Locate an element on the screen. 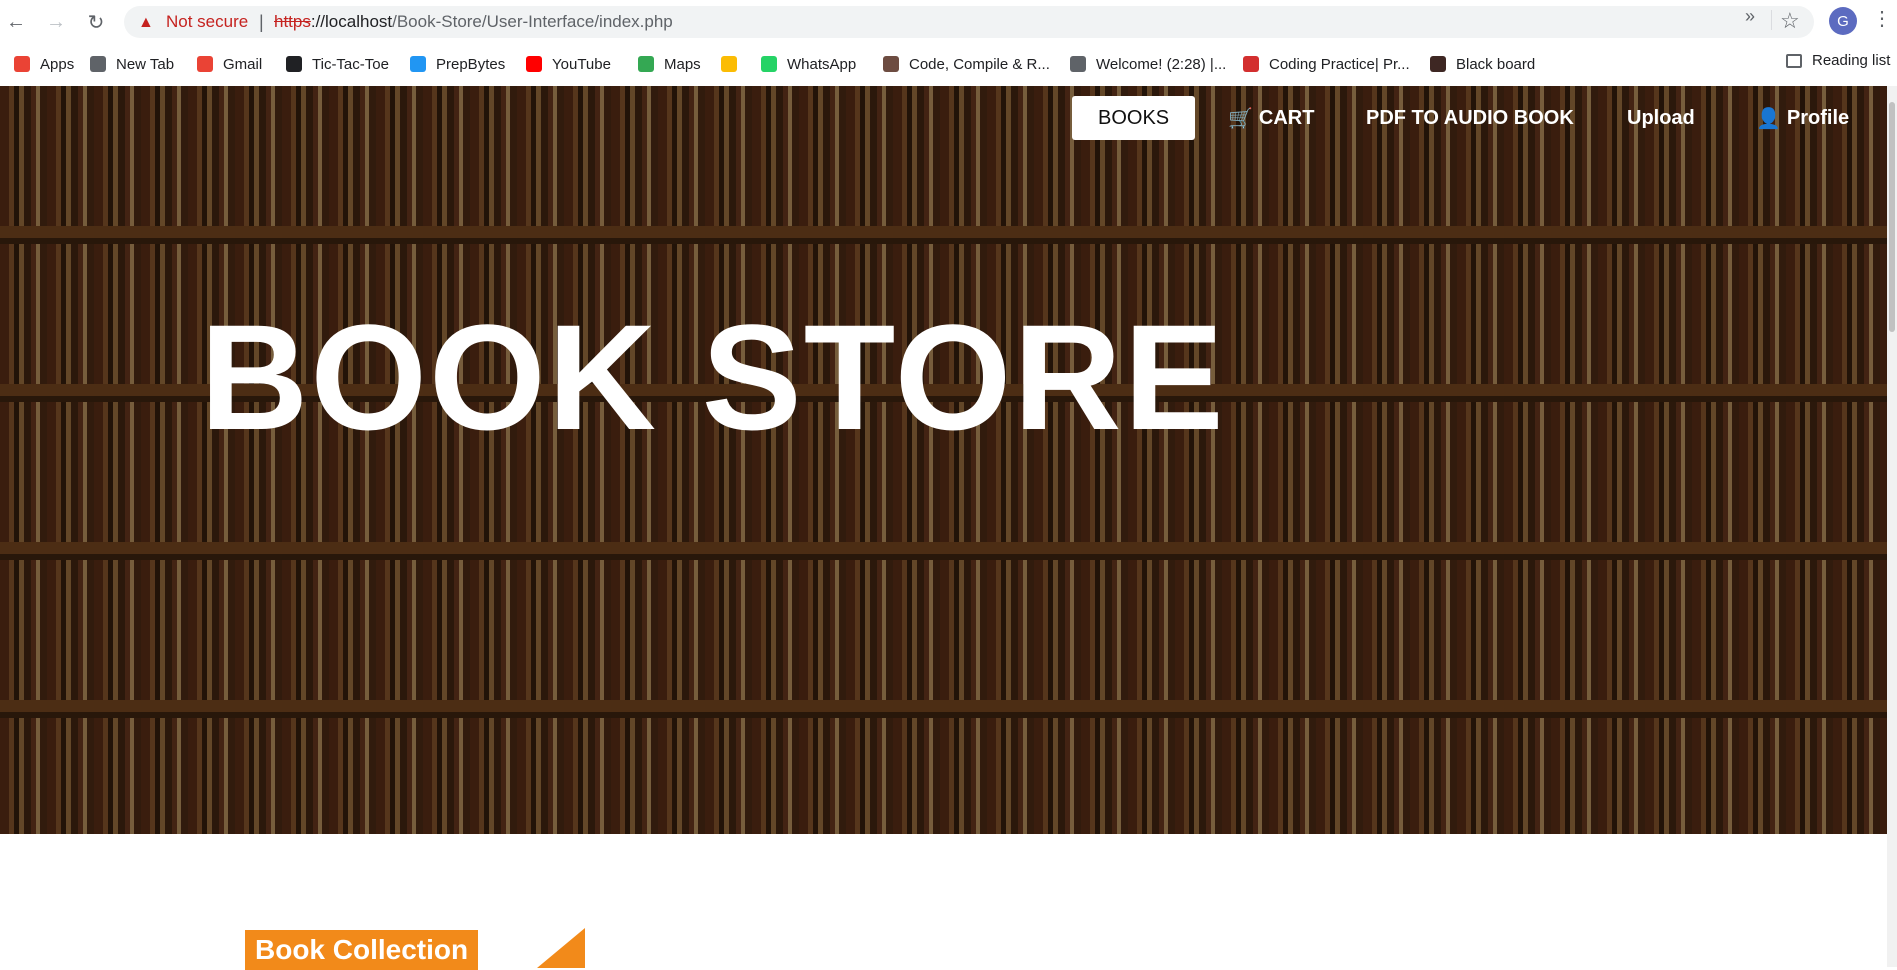  book-collection-heading: Book Collection is located at coordinates (362, 950).